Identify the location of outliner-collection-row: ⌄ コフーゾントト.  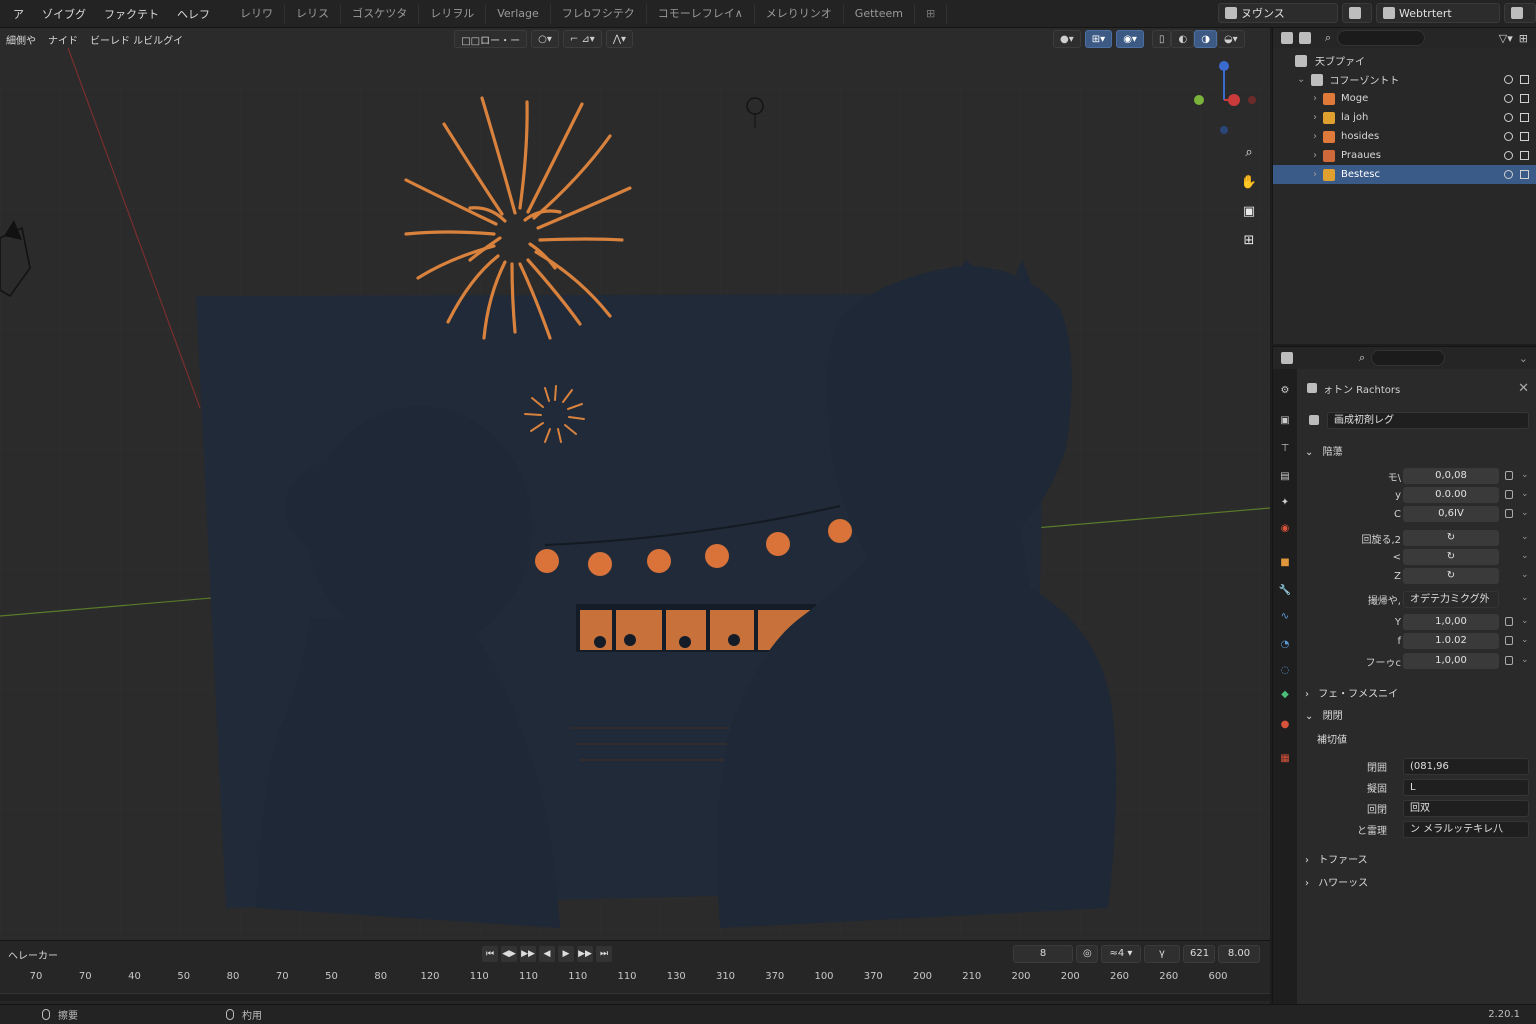
(1404, 79).